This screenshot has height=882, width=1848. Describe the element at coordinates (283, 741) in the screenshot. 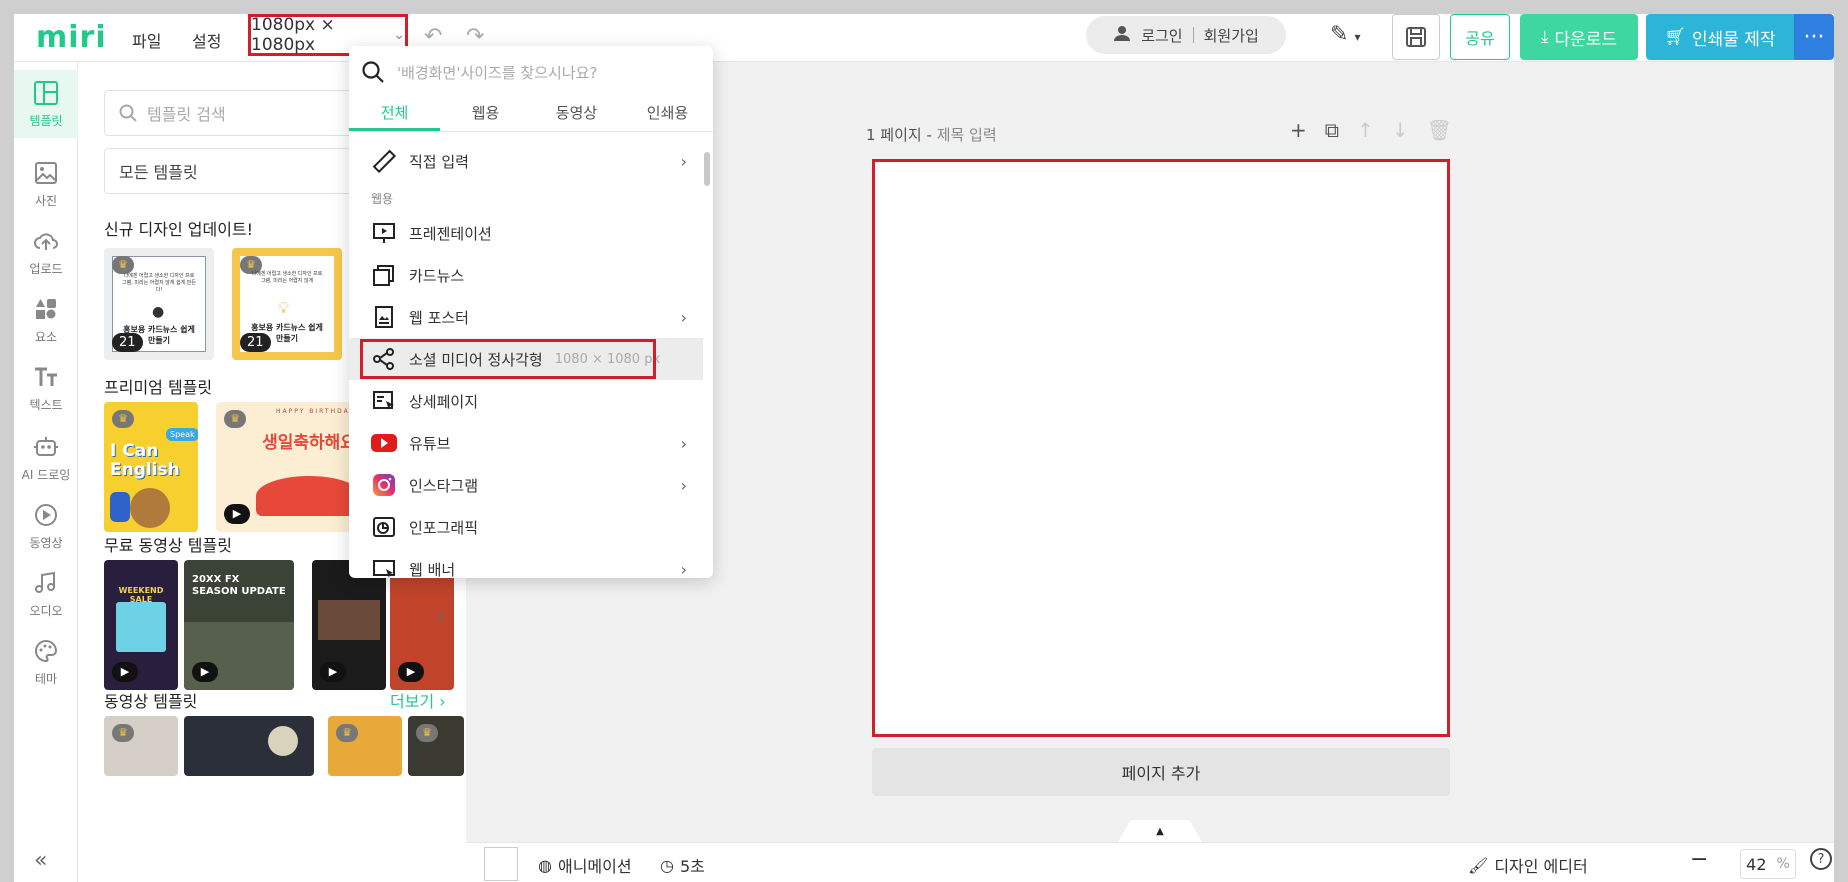

I see `moon-graphic` at that location.